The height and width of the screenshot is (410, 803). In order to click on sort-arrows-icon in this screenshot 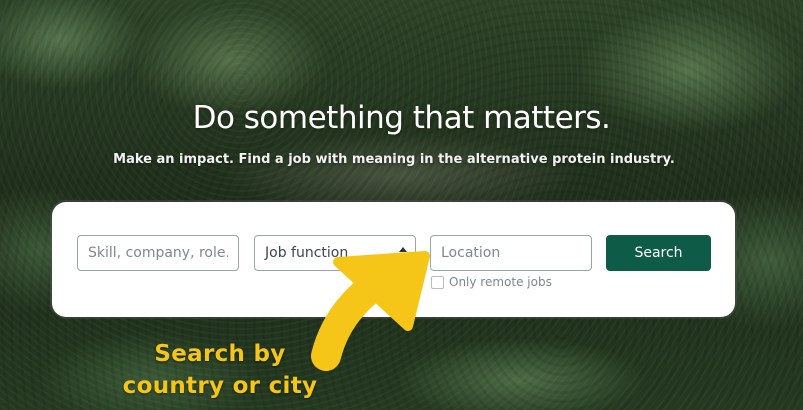, I will do `click(403, 253)`.